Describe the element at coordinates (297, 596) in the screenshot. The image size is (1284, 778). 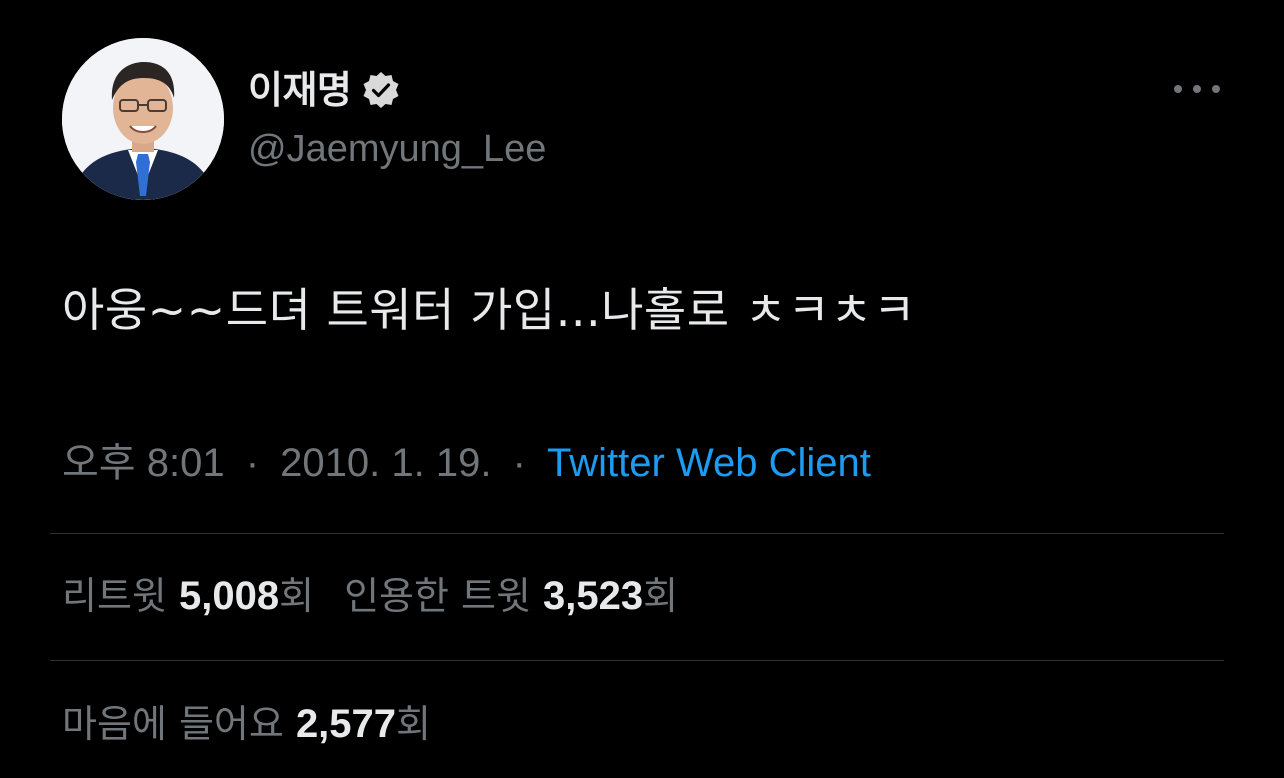
I see `retweets-unit: 회` at that location.